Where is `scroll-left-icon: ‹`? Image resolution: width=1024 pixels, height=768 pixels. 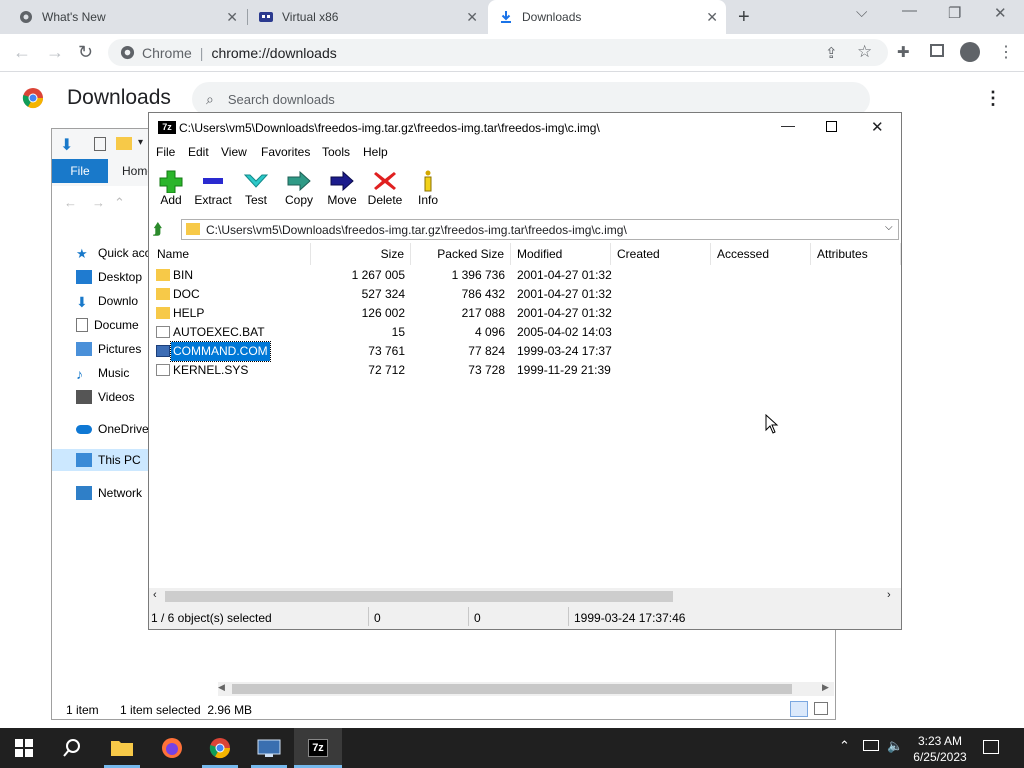
scroll-left-icon: ‹ is located at coordinates (155, 595).